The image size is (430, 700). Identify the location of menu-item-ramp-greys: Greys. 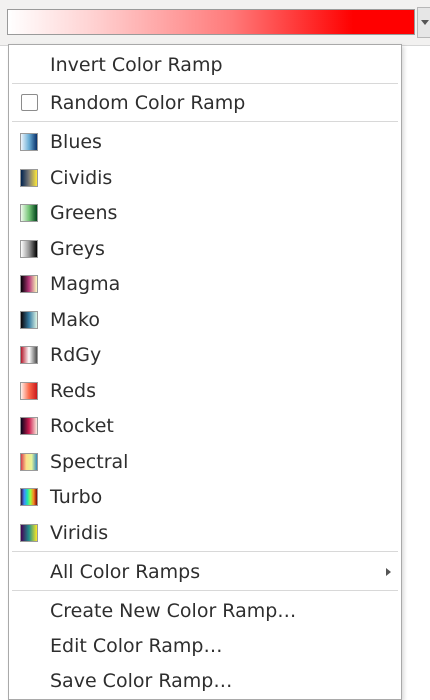
(205, 249).